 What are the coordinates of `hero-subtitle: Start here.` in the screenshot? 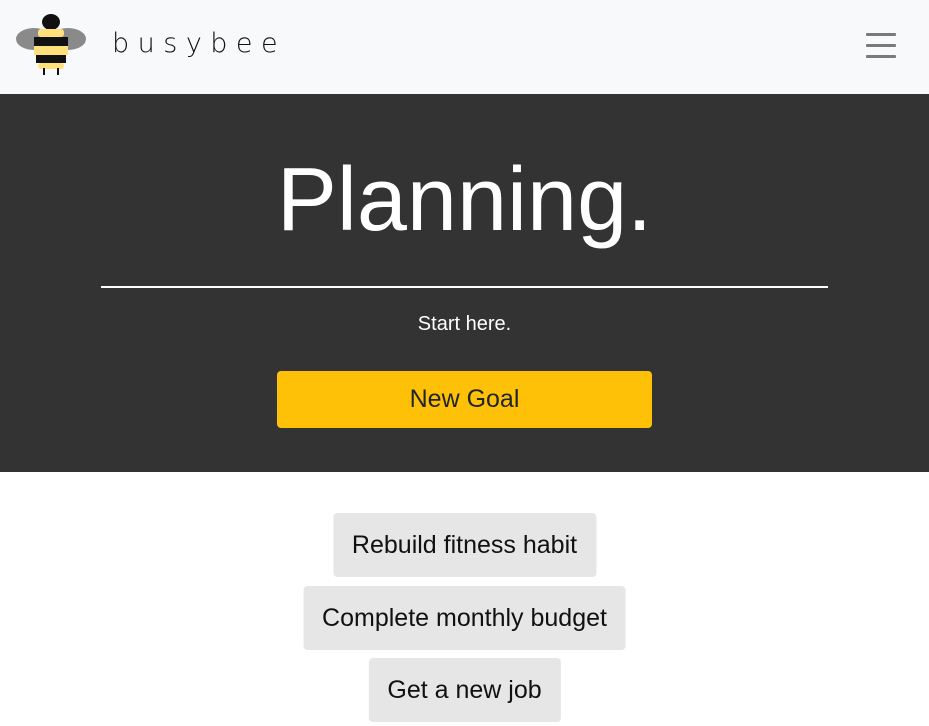 It's located at (464, 324).